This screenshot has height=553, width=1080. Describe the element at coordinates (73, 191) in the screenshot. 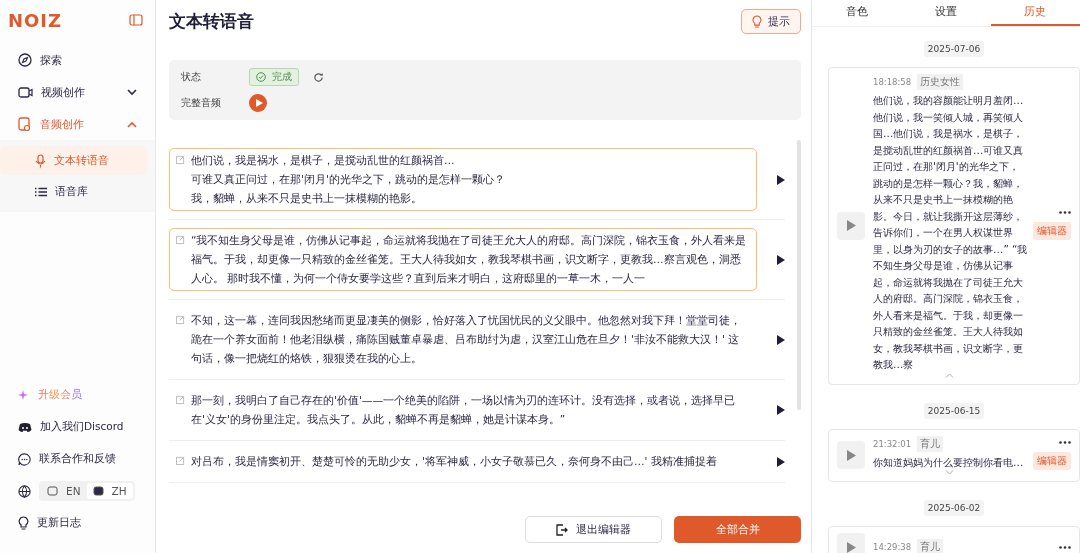

I see `nav-subitem: 语音库` at that location.